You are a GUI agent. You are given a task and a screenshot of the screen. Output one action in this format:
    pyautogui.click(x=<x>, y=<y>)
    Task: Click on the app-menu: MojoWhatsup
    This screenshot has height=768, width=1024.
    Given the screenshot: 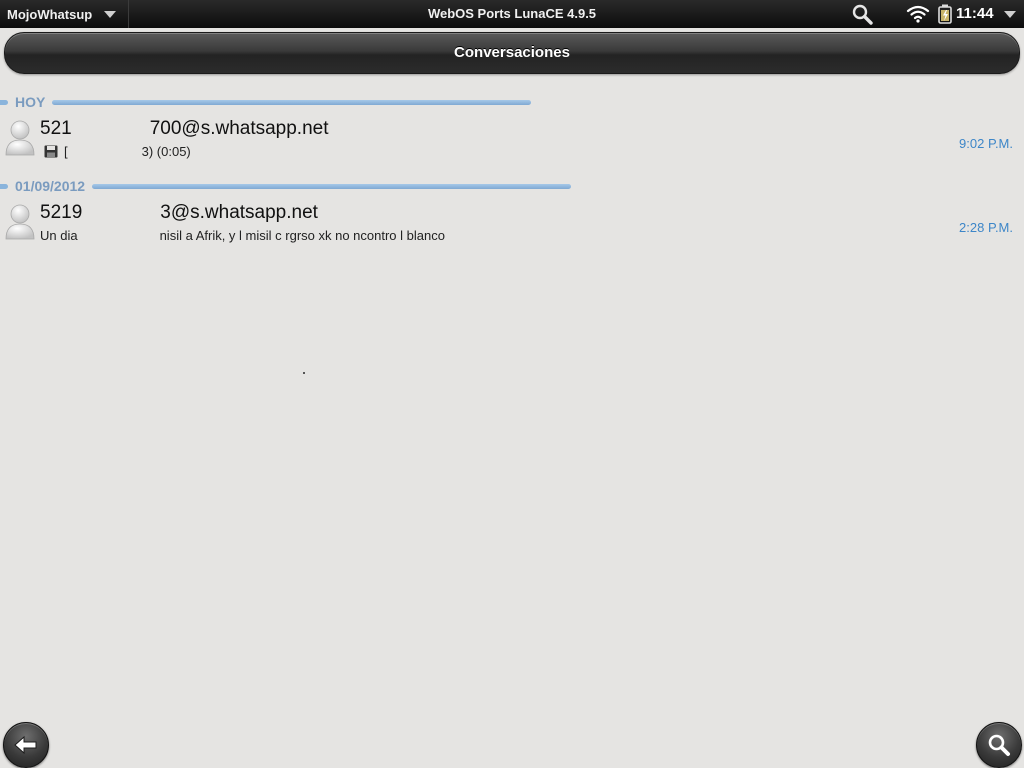 What is the action you would take?
    pyautogui.click(x=64, y=14)
    